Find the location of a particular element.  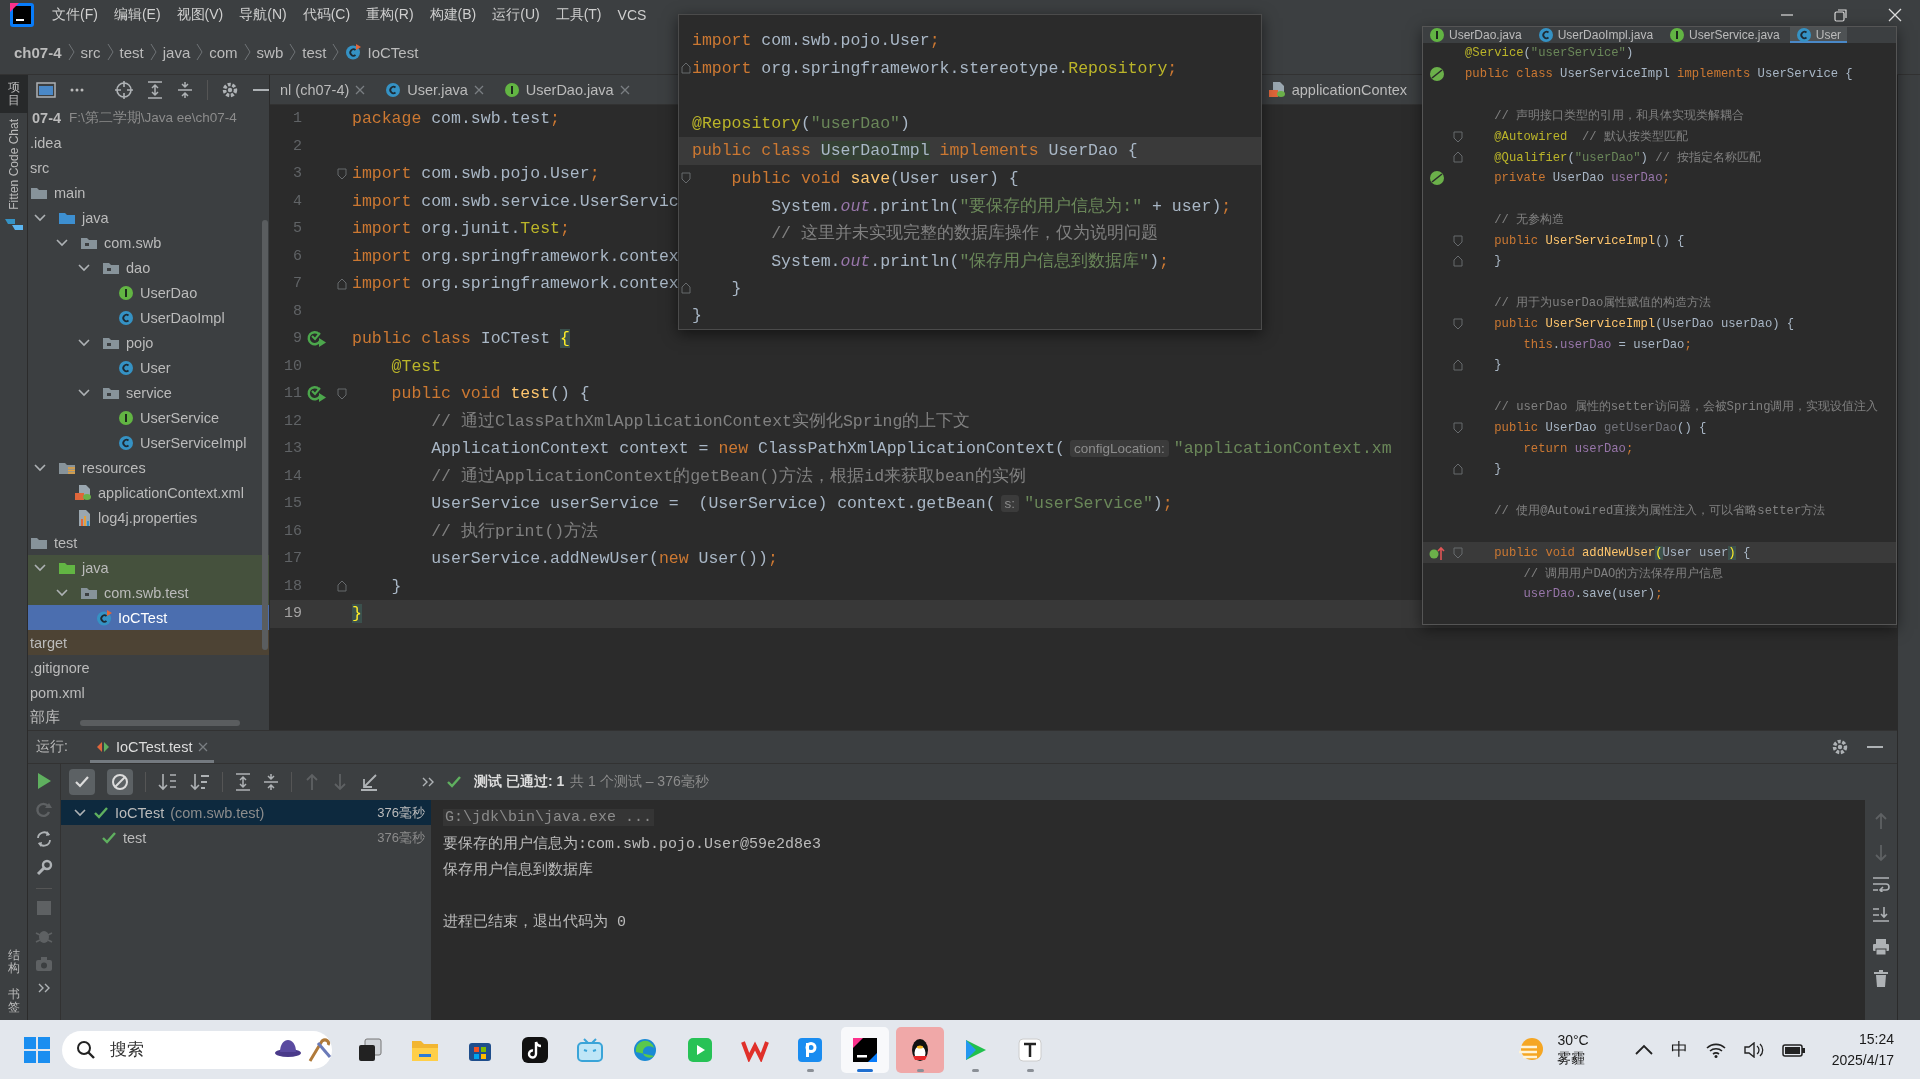

battery-icon is located at coordinates (1793, 1049).